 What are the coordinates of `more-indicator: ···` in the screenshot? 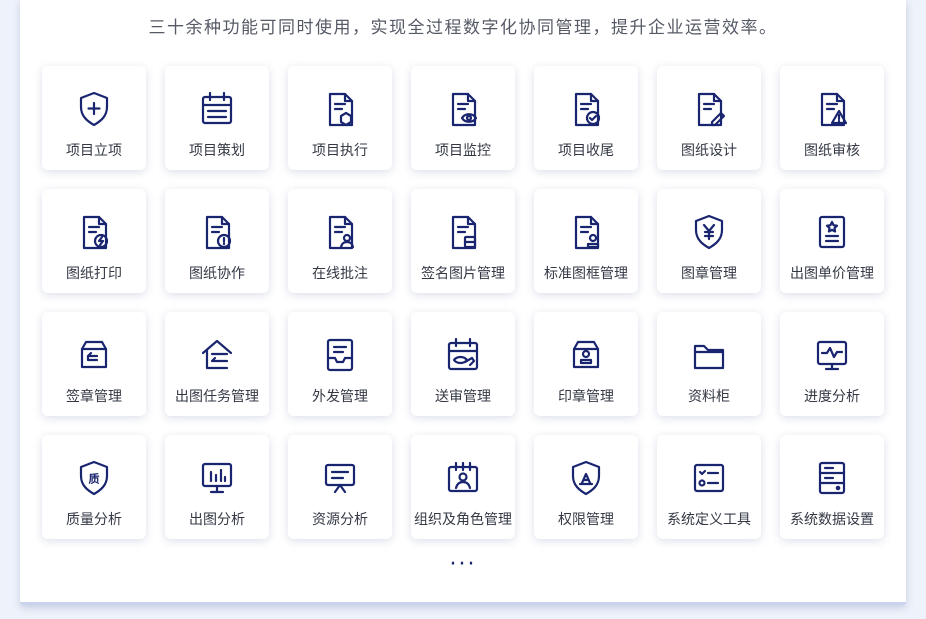 It's located at (463, 565).